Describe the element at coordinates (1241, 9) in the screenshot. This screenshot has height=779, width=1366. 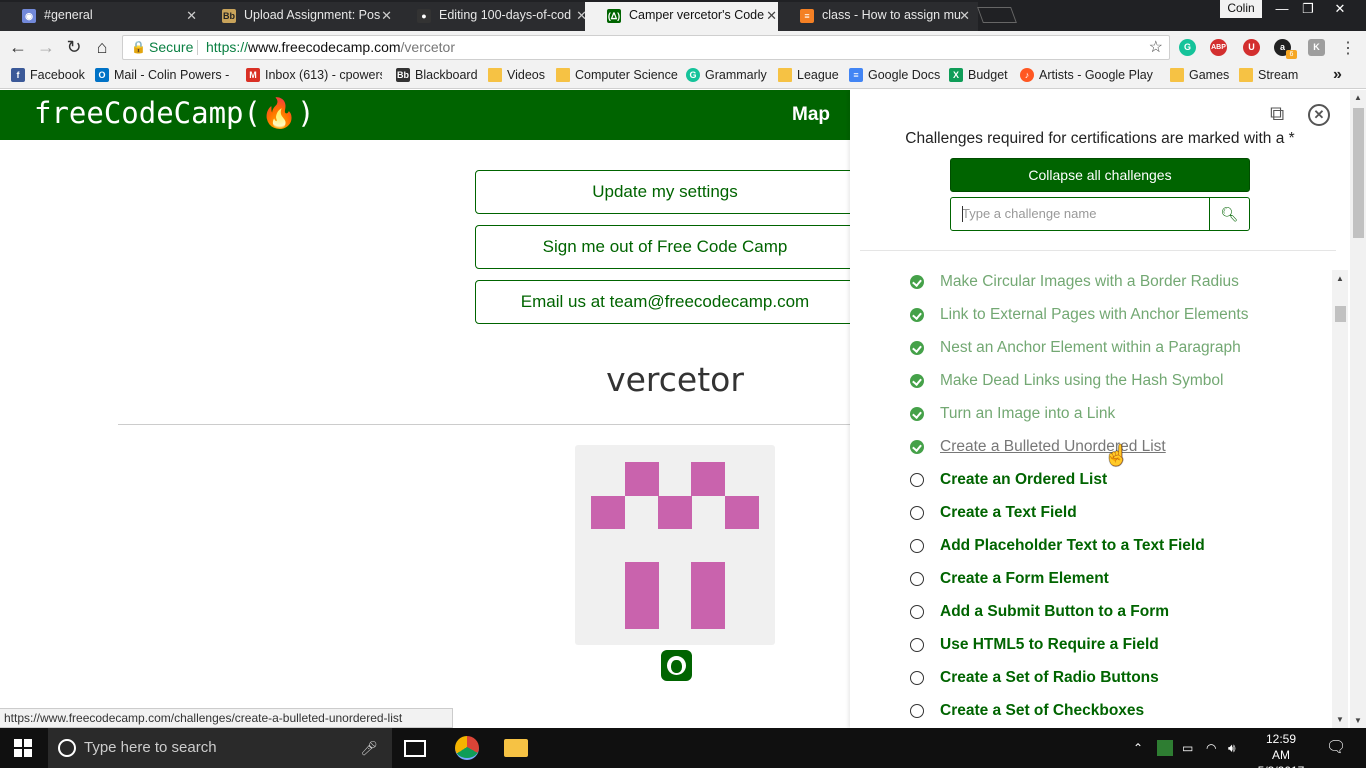
I see `profile-button: Colin` at that location.